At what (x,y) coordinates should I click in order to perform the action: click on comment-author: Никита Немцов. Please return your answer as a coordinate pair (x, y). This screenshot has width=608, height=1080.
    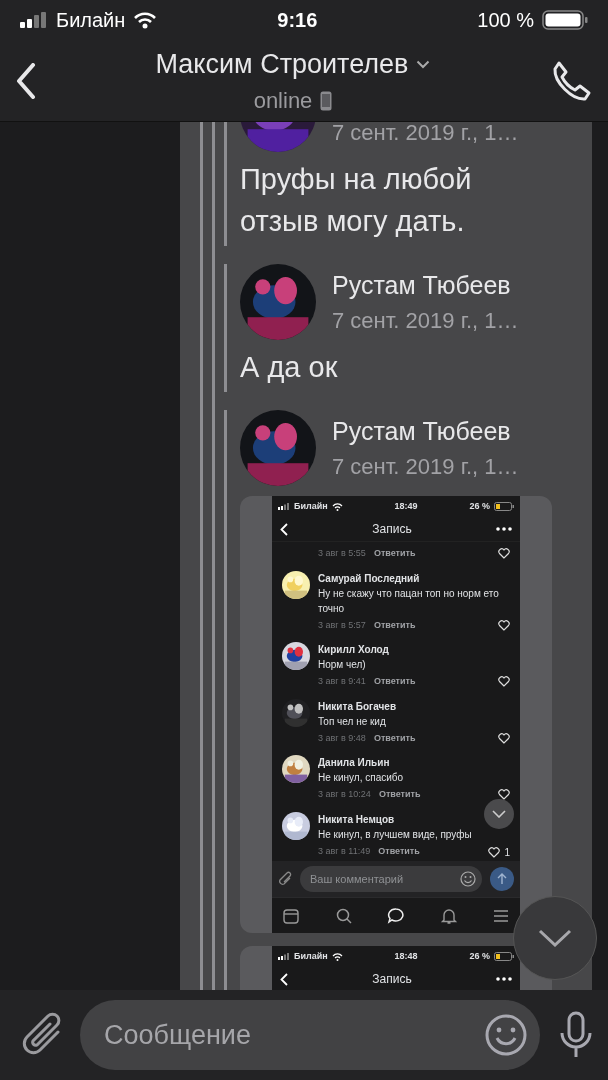
    Looking at the image, I should click on (356, 819).